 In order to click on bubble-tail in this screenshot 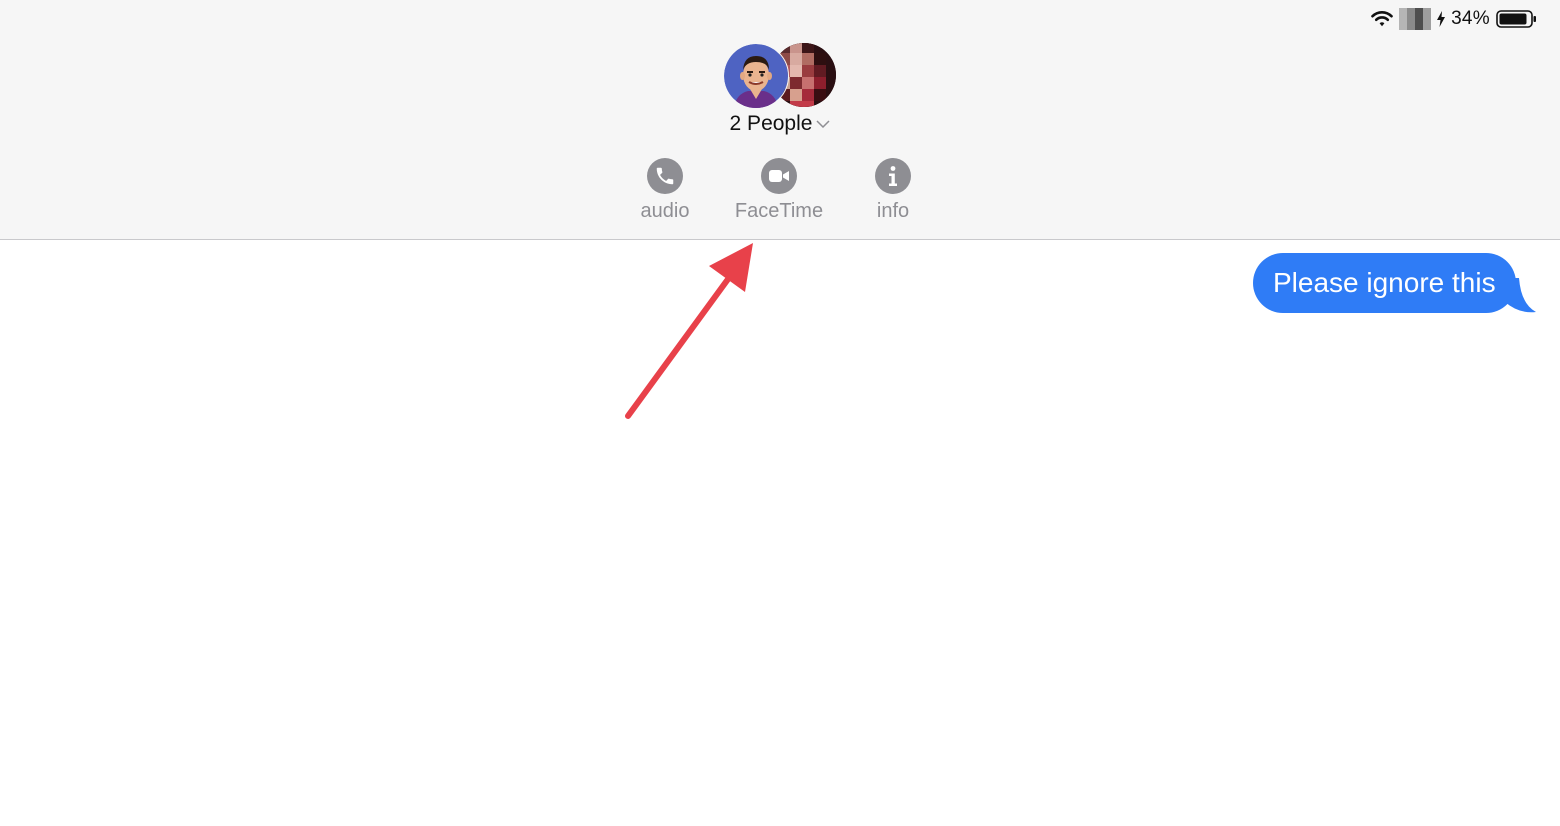, I will do `click(1520, 295)`.